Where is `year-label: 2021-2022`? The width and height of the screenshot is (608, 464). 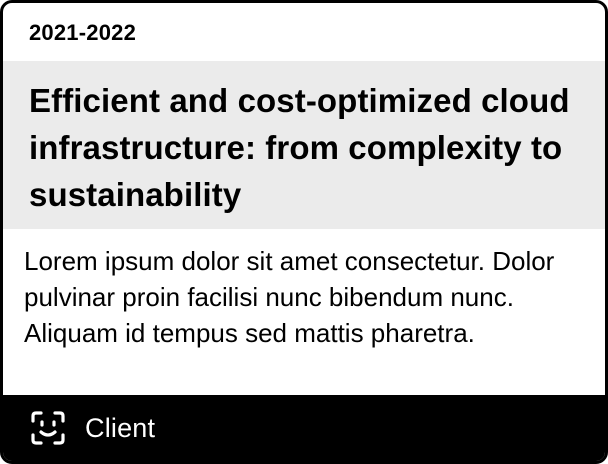
year-label: 2021-2022 is located at coordinates (83, 32).